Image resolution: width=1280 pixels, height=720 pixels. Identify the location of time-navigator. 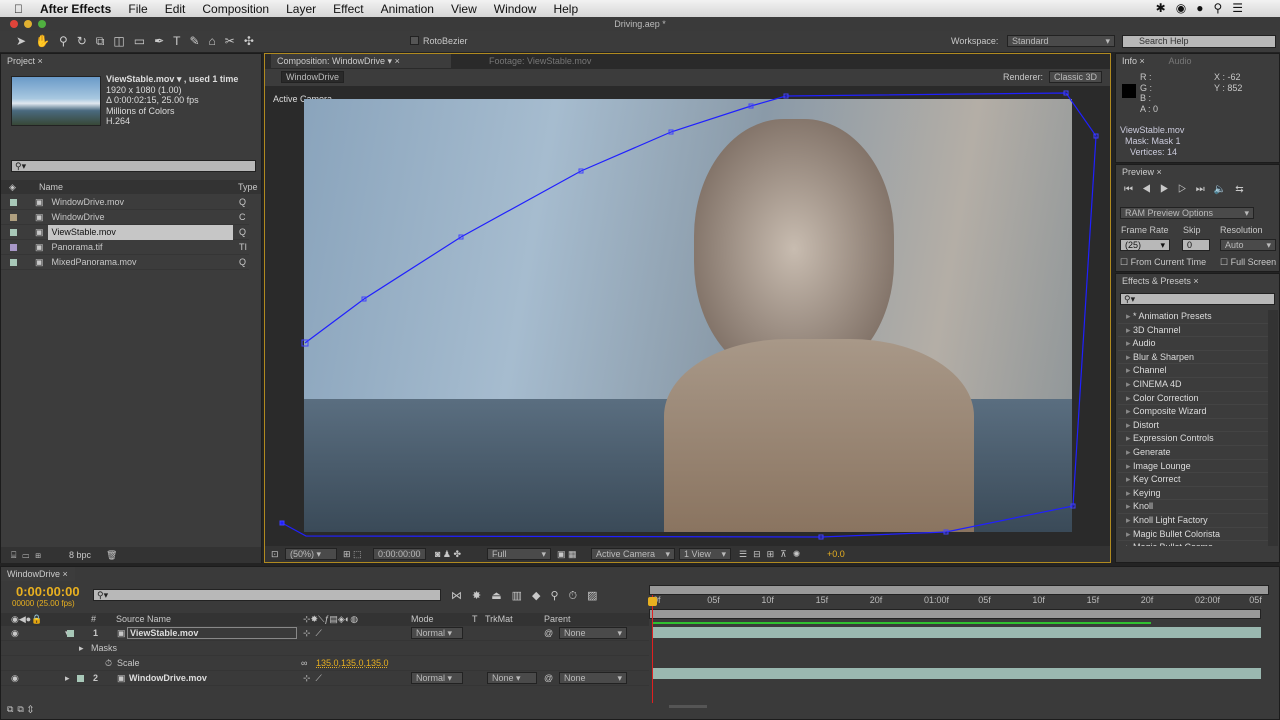
(959, 590).